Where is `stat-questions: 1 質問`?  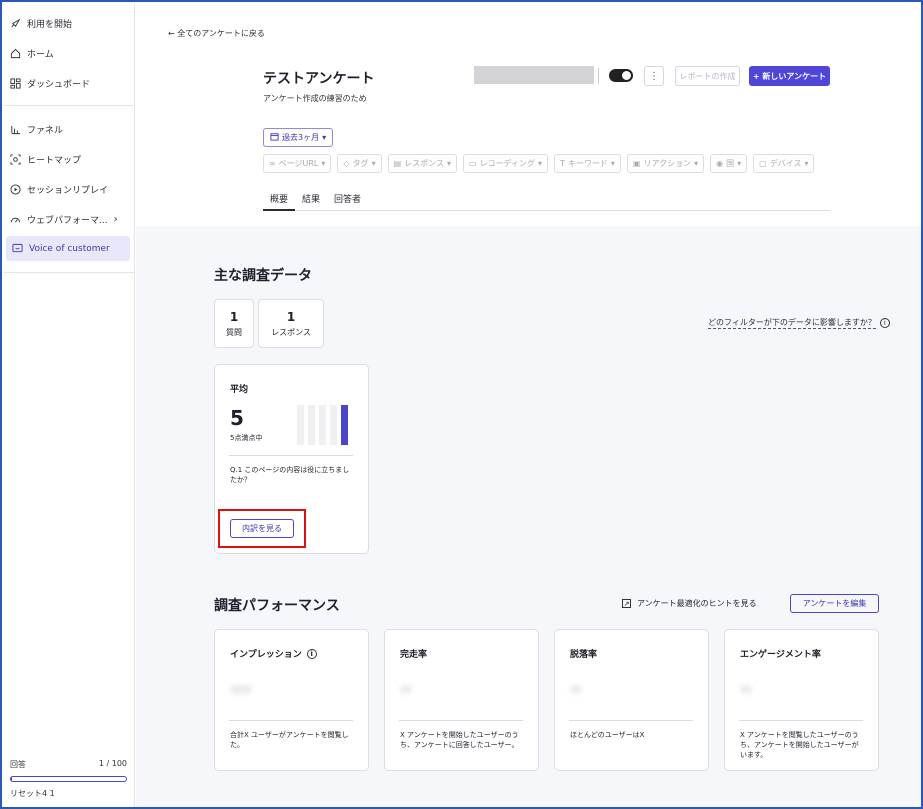
stat-questions: 1 質問 is located at coordinates (234, 323).